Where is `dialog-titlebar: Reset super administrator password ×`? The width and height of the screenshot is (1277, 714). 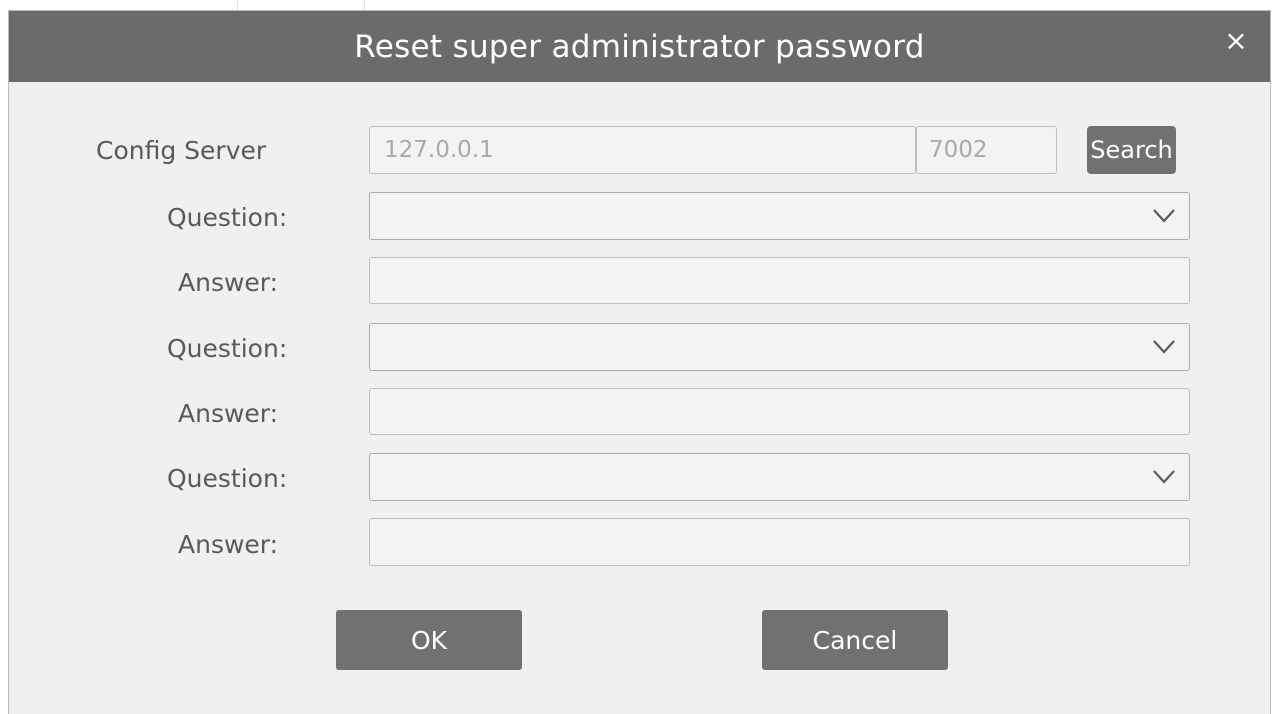
dialog-titlebar: Reset super administrator password × is located at coordinates (639, 46).